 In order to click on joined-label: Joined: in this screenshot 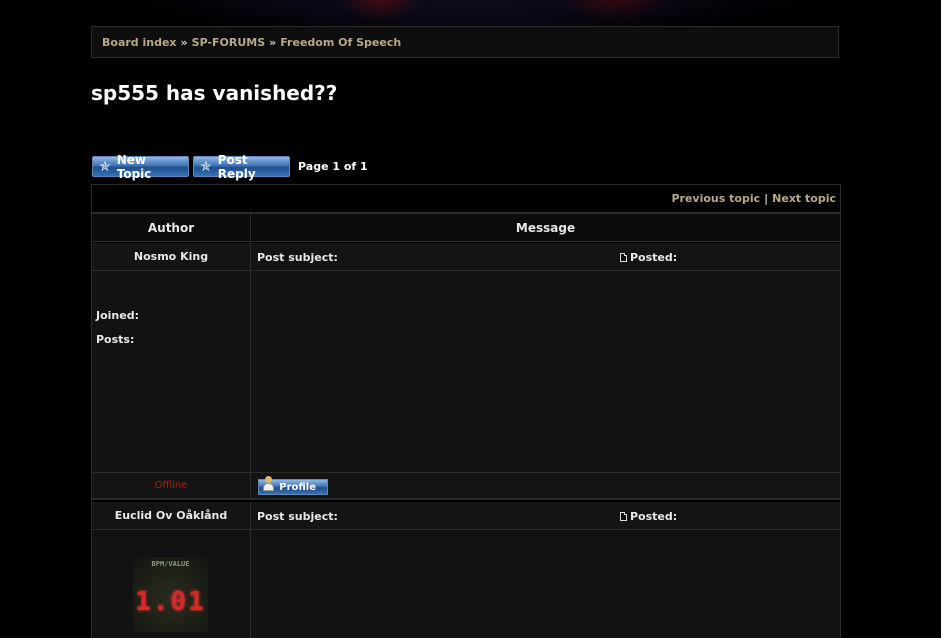, I will do `click(117, 315)`.